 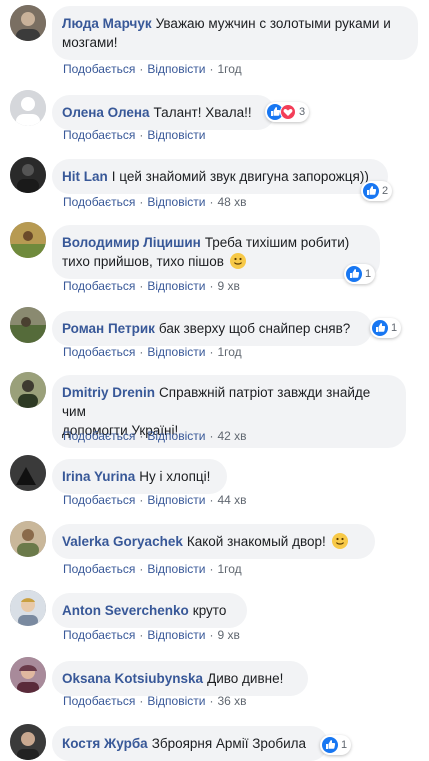 I want to click on comment-bubble: Irina Yurina Ну і хлопці!, so click(x=139, y=476).